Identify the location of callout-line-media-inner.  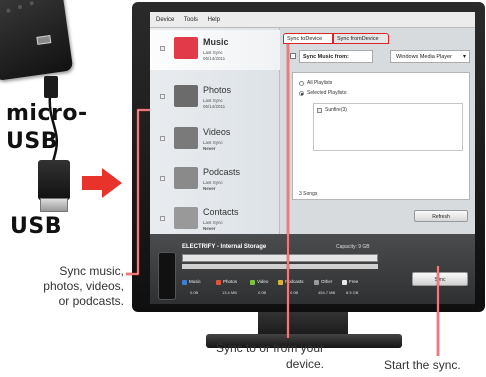
(138, 192).